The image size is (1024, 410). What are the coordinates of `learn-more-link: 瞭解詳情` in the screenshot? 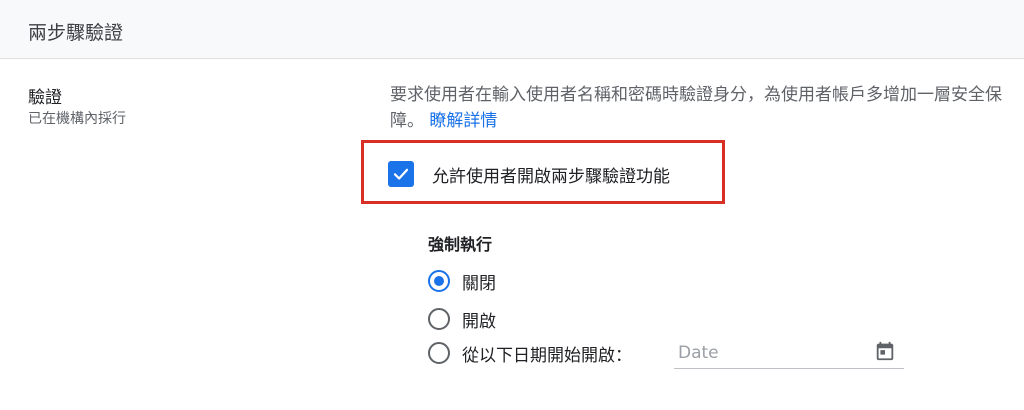 It's located at (463, 121).